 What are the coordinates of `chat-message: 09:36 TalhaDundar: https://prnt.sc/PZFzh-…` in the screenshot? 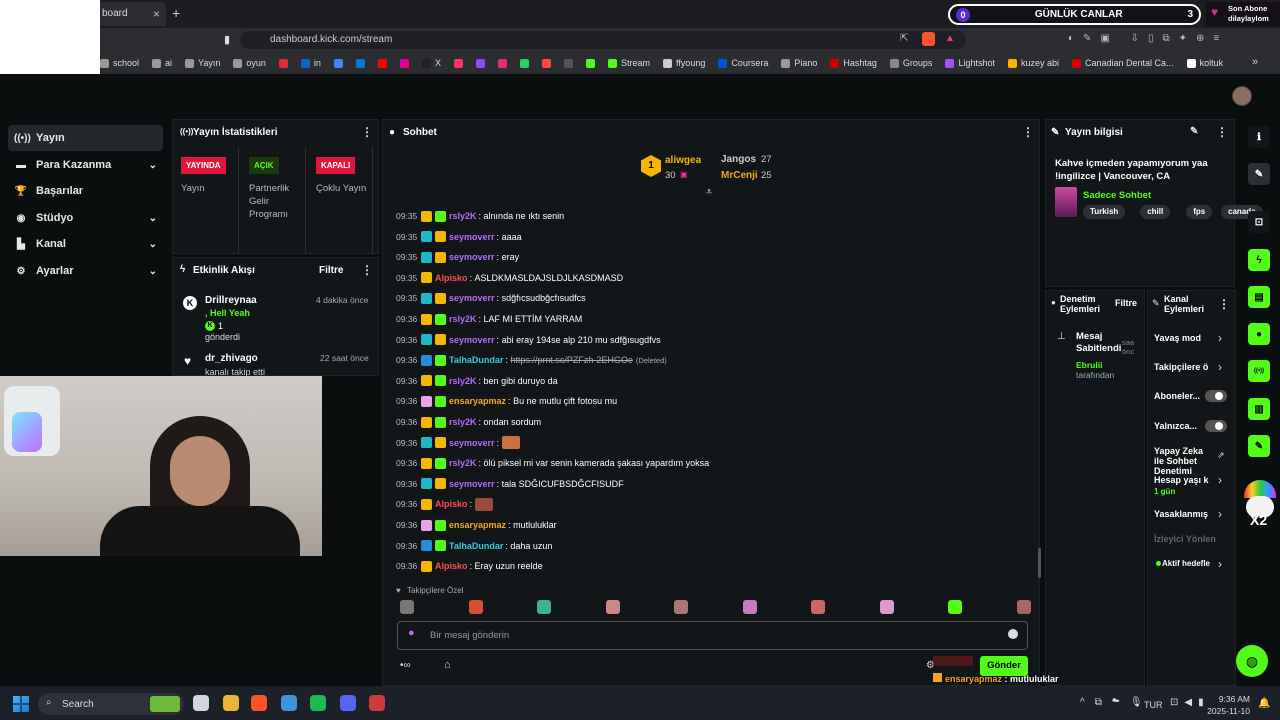 It's located at (531, 360).